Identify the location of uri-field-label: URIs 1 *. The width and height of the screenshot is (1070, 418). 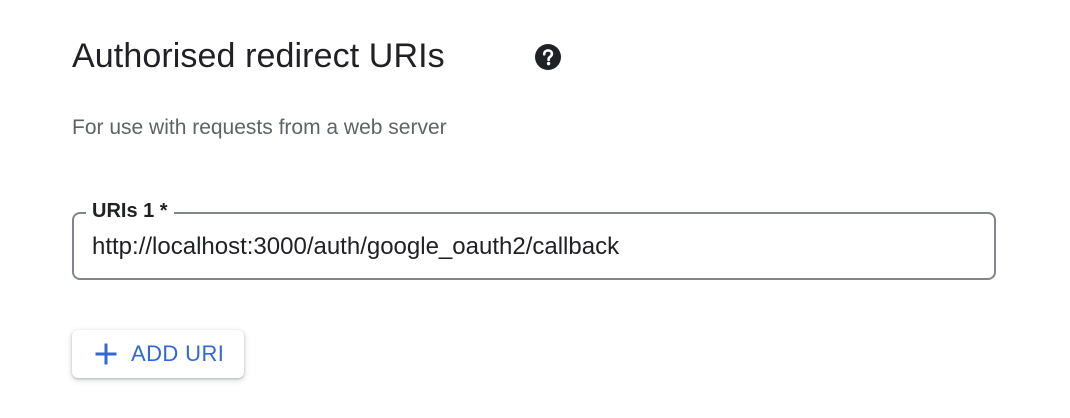
(130, 211).